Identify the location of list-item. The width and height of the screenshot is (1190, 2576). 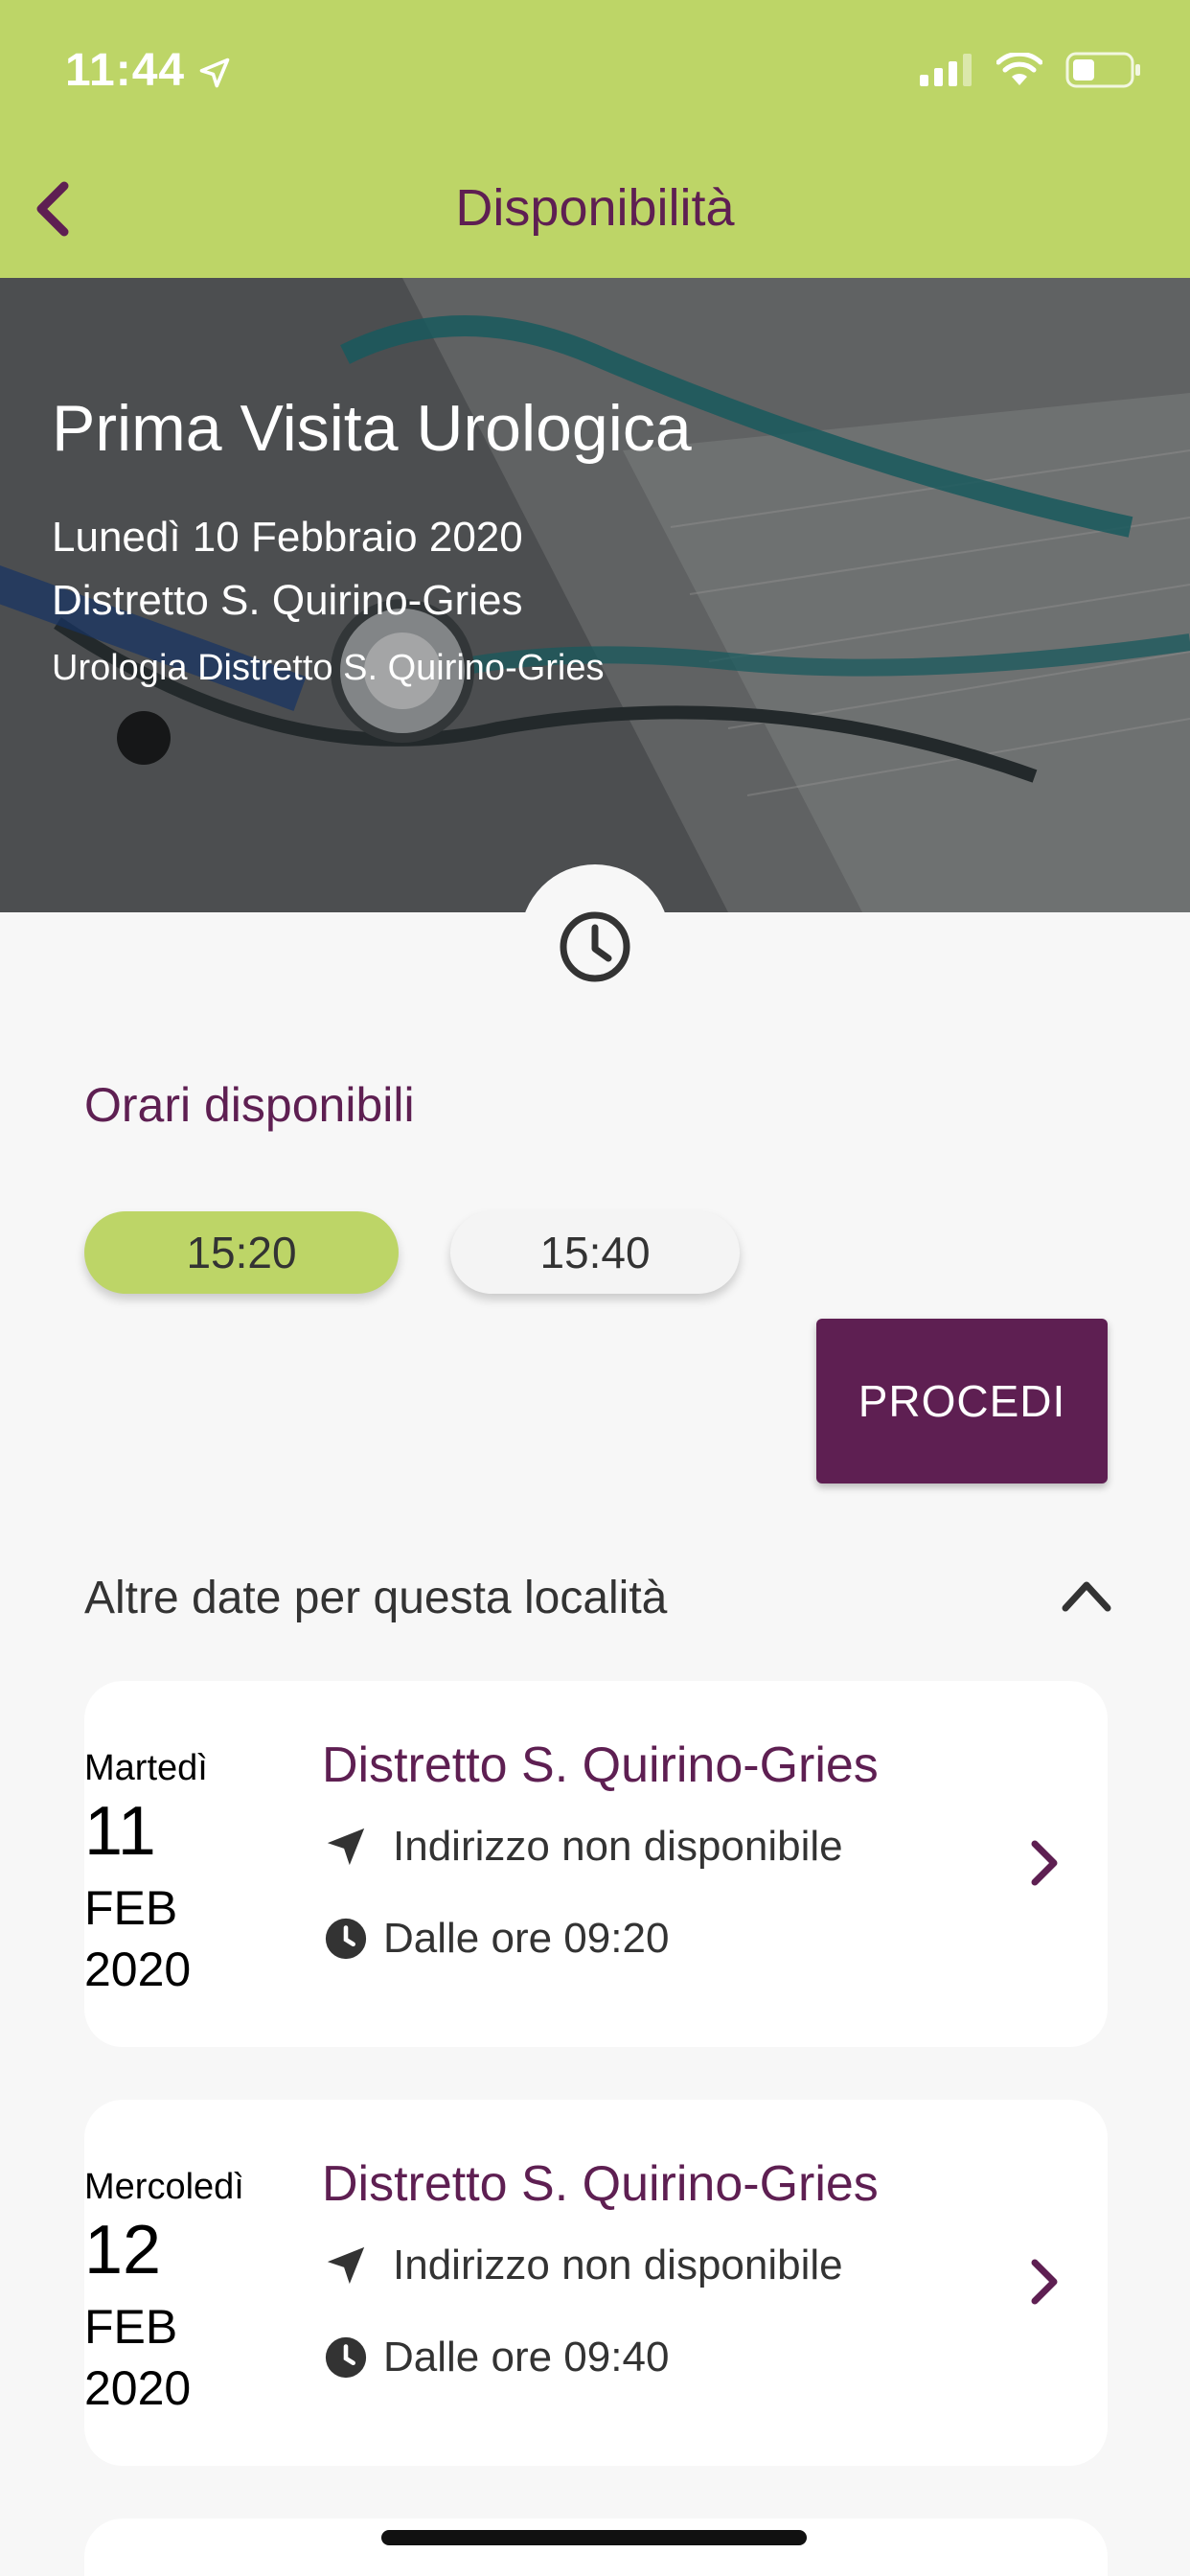
(596, 2547).